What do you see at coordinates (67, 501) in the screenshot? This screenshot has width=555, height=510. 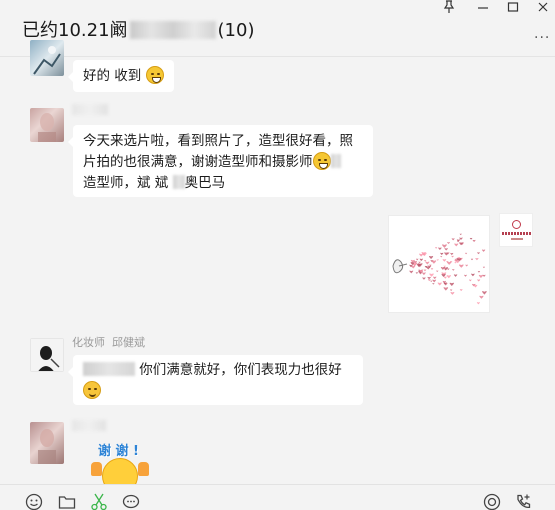 I see `folder-icon` at bounding box center [67, 501].